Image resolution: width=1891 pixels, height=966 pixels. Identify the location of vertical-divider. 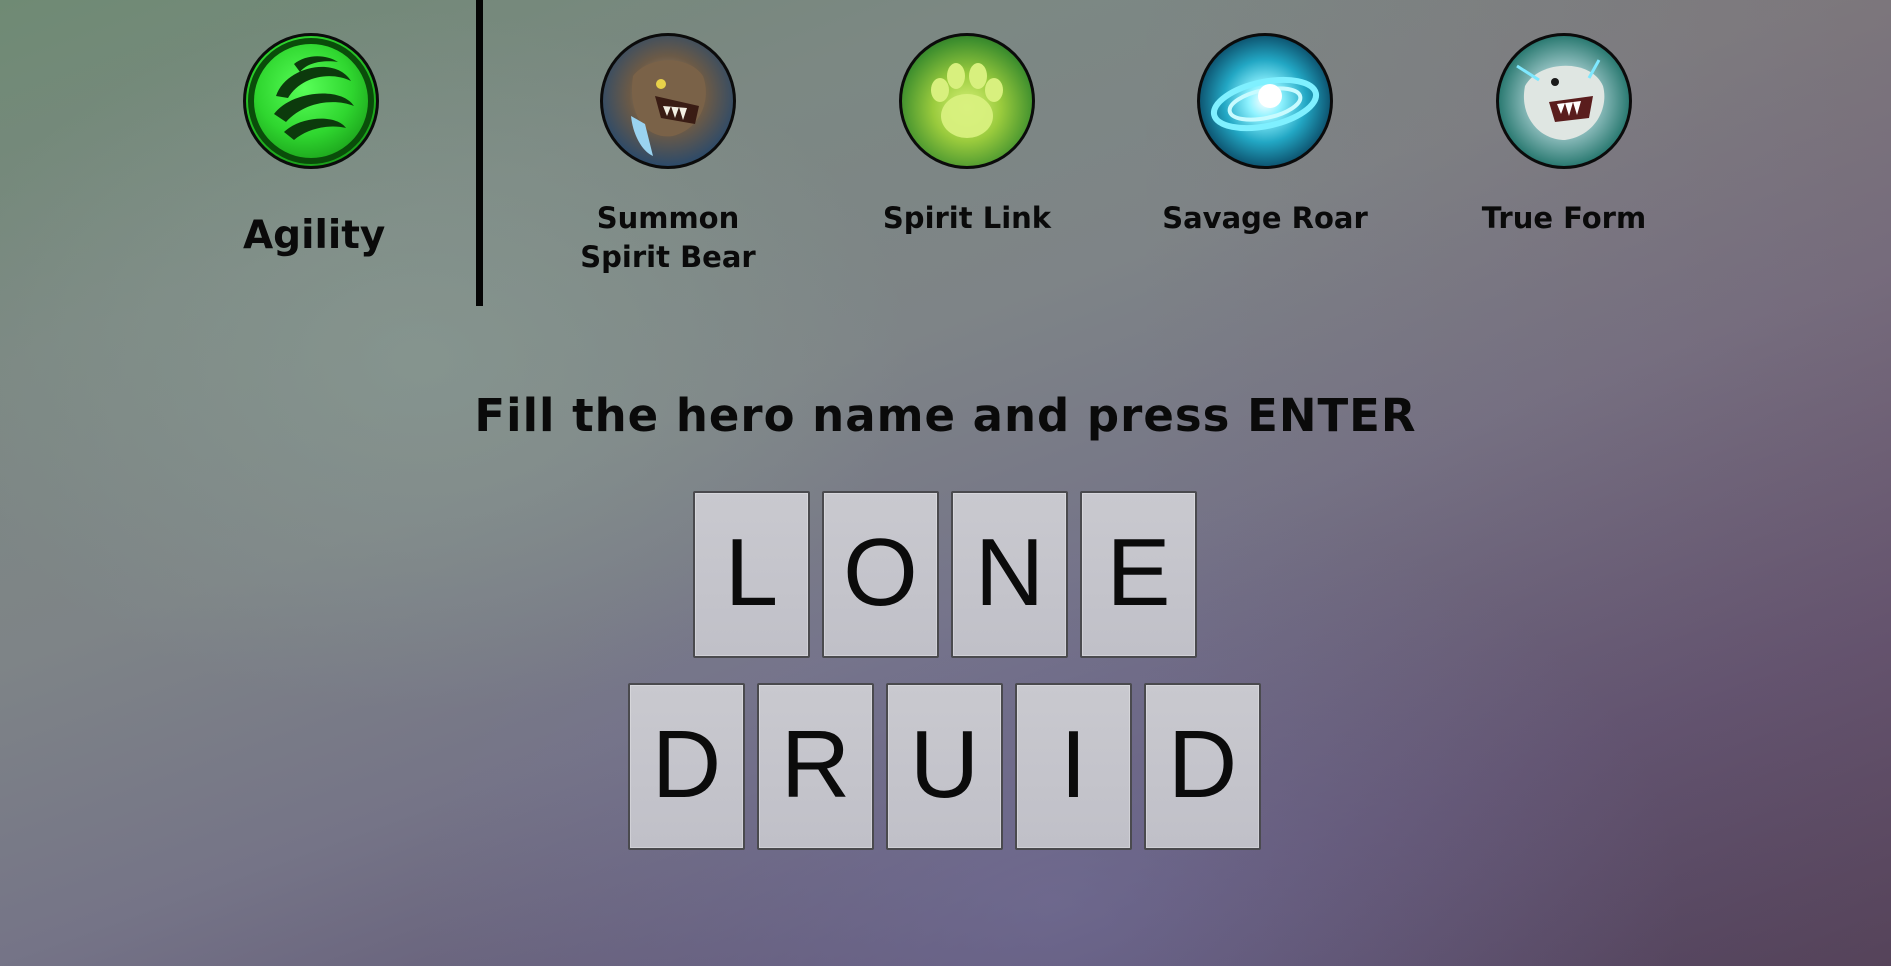
(479, 153).